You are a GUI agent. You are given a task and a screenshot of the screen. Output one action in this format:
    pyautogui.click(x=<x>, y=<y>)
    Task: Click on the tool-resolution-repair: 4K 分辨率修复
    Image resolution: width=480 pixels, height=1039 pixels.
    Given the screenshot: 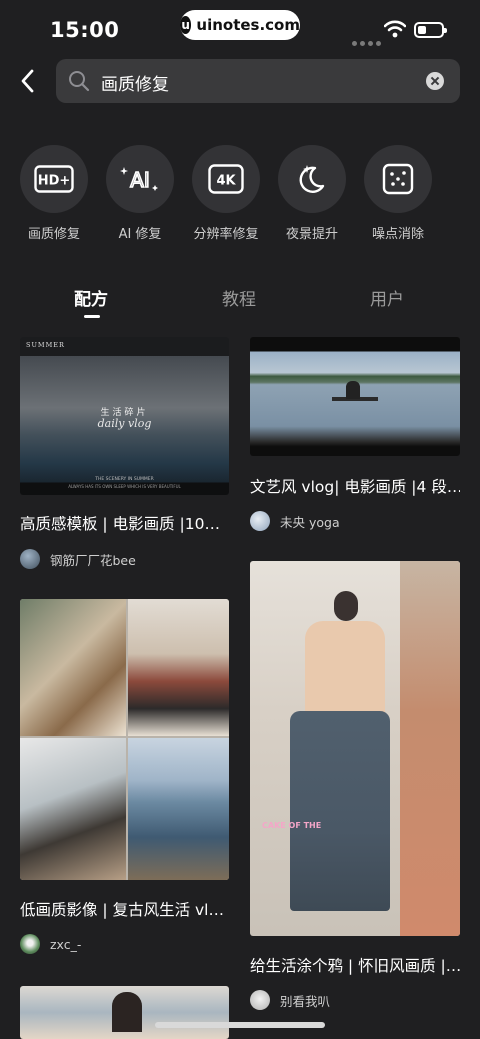 What is the action you would take?
    pyautogui.click(x=226, y=193)
    